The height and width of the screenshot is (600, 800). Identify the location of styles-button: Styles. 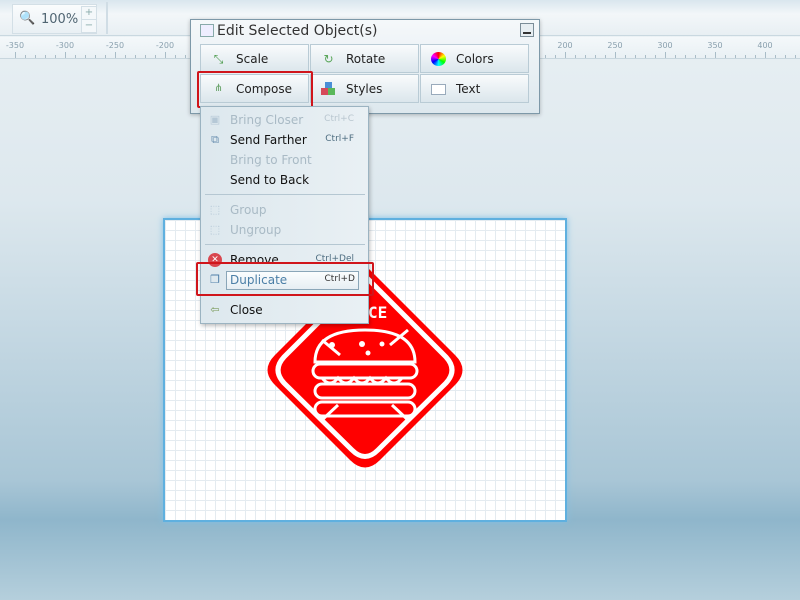
(364, 88).